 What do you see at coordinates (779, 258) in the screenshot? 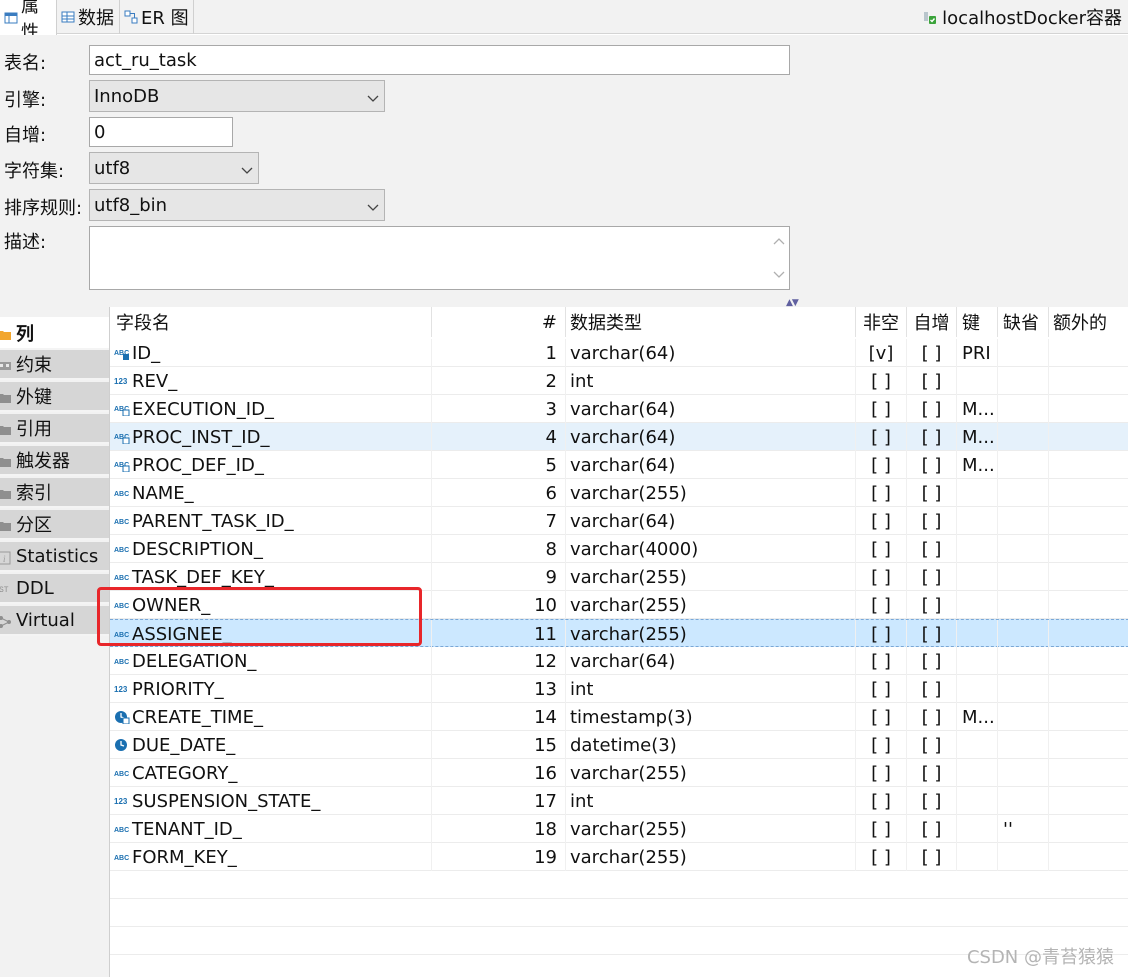
I see `description-scrollbar` at bounding box center [779, 258].